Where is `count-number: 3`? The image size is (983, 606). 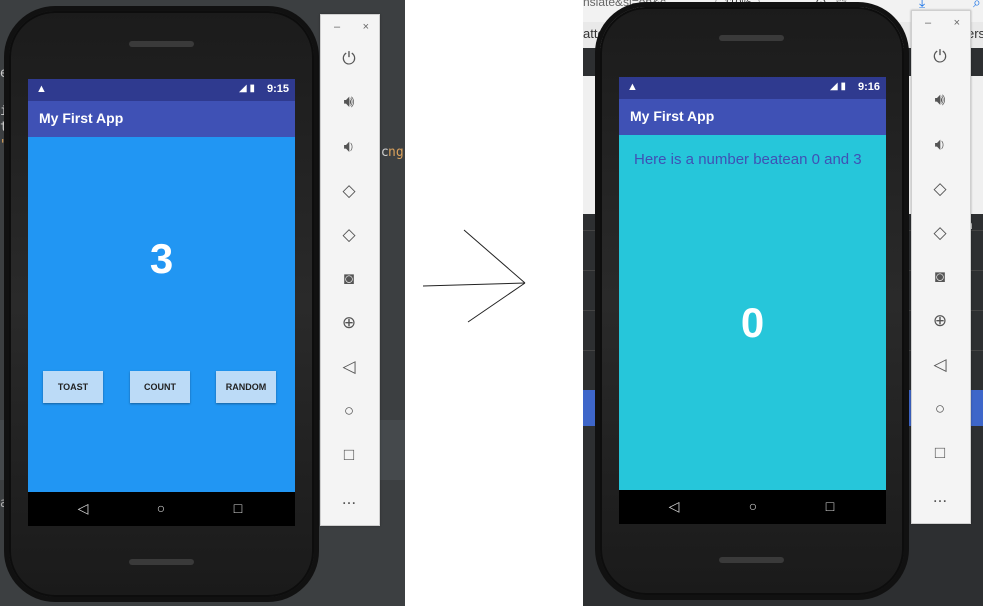
count-number: 3 is located at coordinates (161, 258).